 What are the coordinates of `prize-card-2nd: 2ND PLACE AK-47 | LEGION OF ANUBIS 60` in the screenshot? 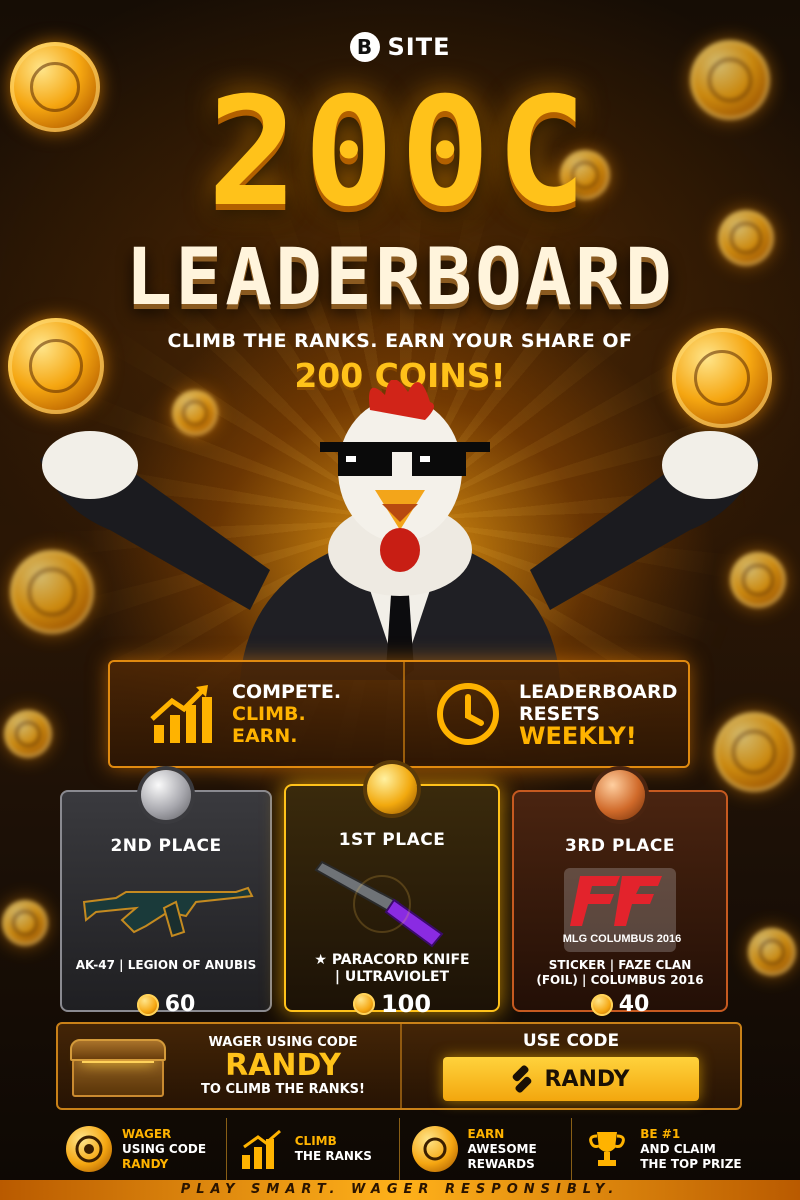 It's located at (166, 893).